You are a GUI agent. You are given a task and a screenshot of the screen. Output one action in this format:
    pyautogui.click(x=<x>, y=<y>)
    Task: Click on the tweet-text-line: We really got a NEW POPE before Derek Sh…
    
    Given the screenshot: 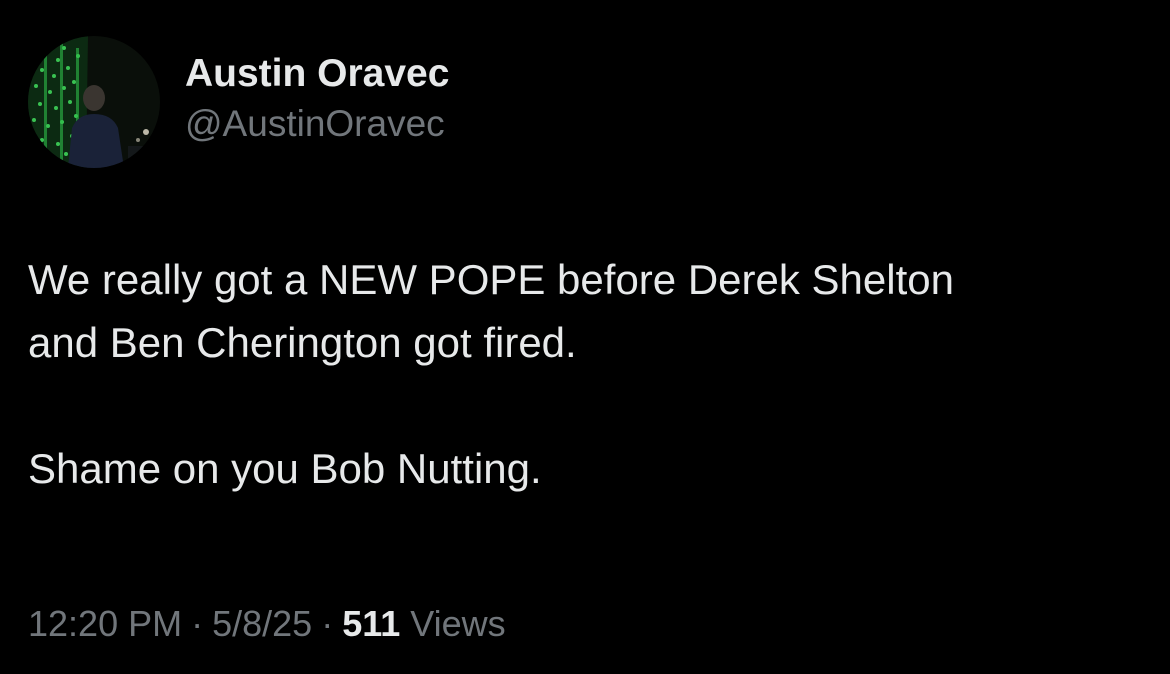 What is the action you would take?
    pyautogui.click(x=491, y=279)
    